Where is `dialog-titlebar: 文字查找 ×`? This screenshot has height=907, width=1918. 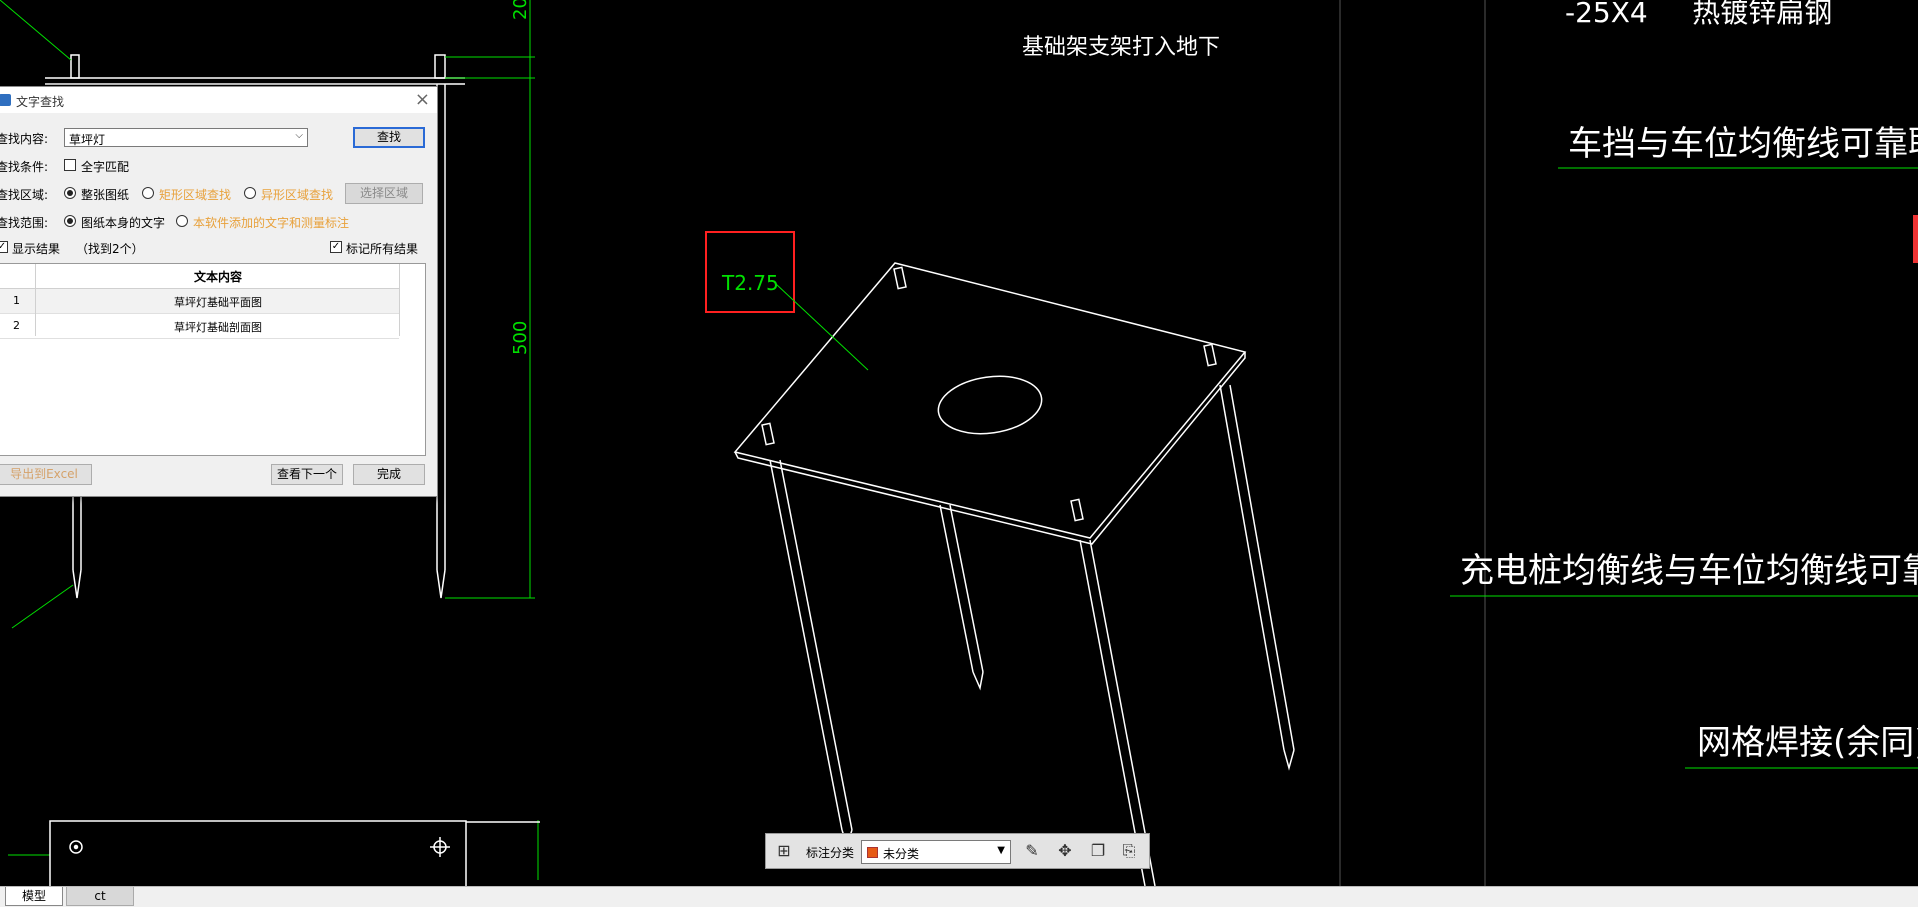 dialog-titlebar: 文字查找 × is located at coordinates (218, 100).